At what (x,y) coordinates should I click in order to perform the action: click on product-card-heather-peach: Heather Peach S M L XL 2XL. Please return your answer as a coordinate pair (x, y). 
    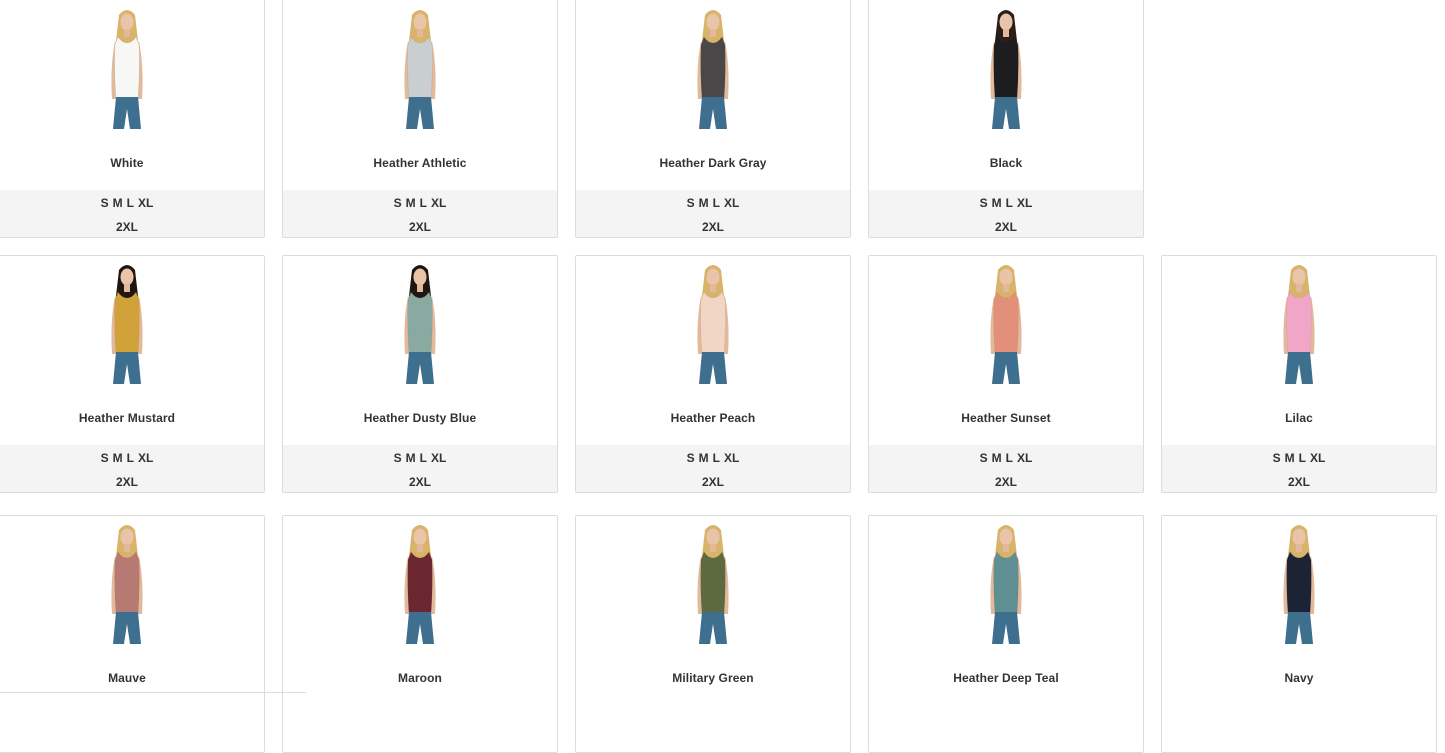
    Looking at the image, I should click on (713, 374).